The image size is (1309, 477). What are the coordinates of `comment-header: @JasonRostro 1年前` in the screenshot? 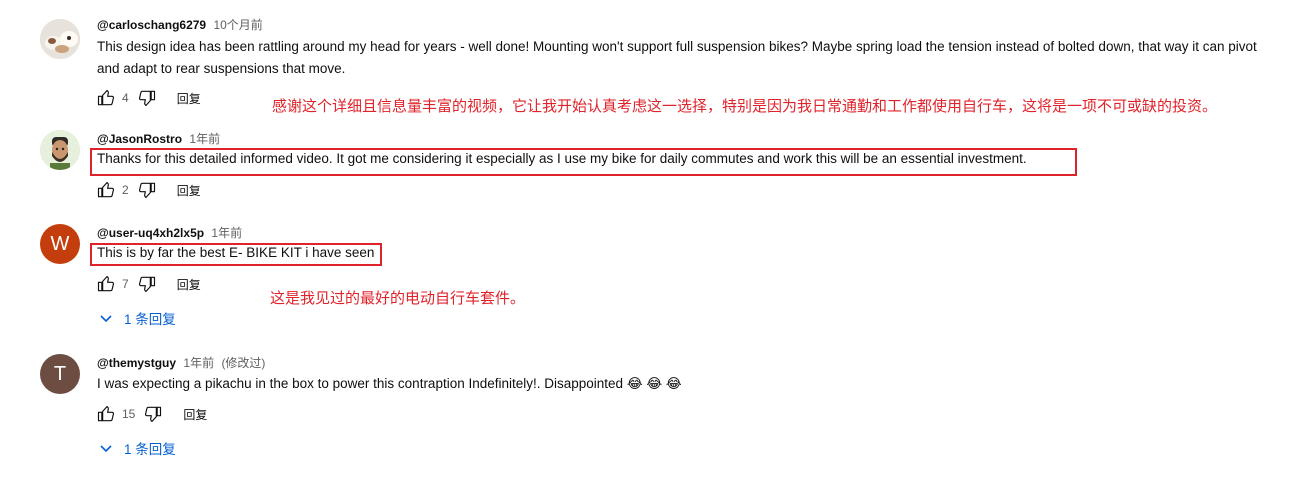 It's located at (158, 138).